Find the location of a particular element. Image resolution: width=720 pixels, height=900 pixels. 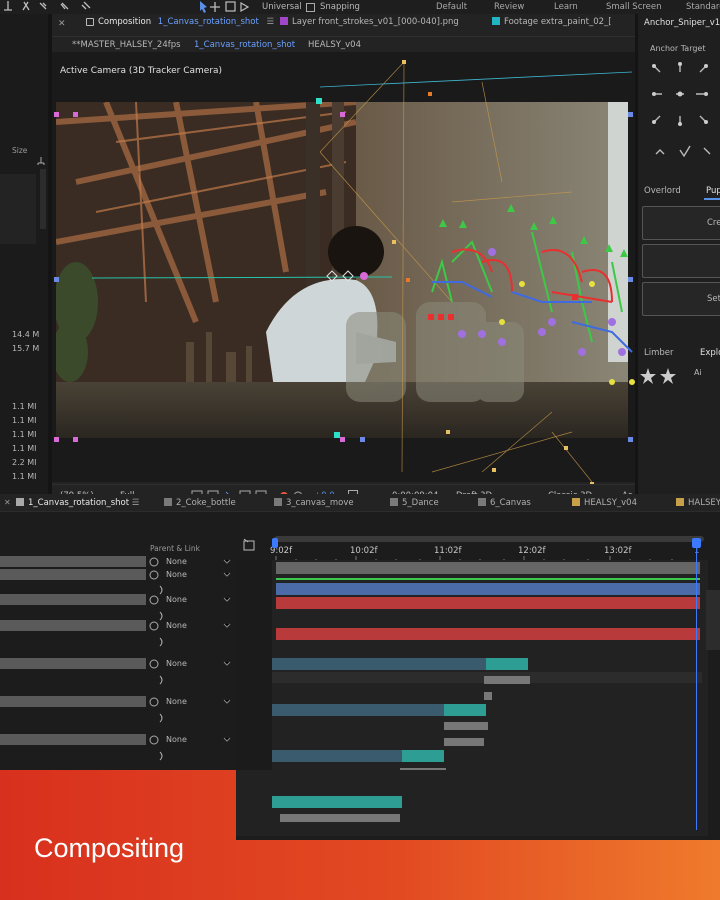

workspace-standard: Standard is located at coordinates (703, 7).